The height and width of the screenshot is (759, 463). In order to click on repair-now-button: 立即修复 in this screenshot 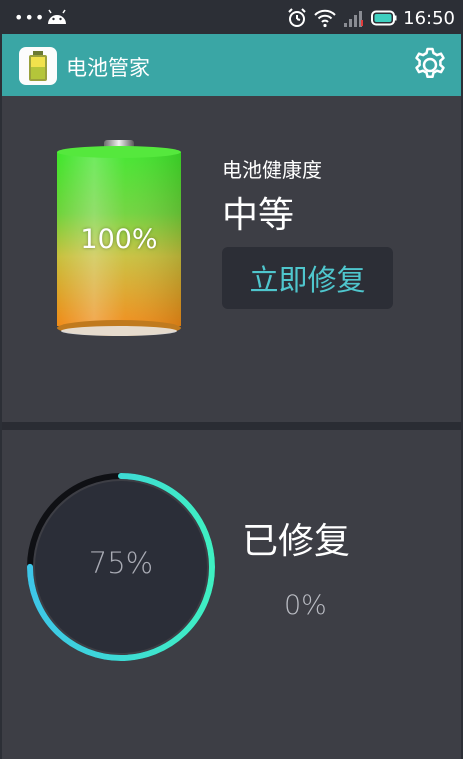, I will do `click(307, 278)`.